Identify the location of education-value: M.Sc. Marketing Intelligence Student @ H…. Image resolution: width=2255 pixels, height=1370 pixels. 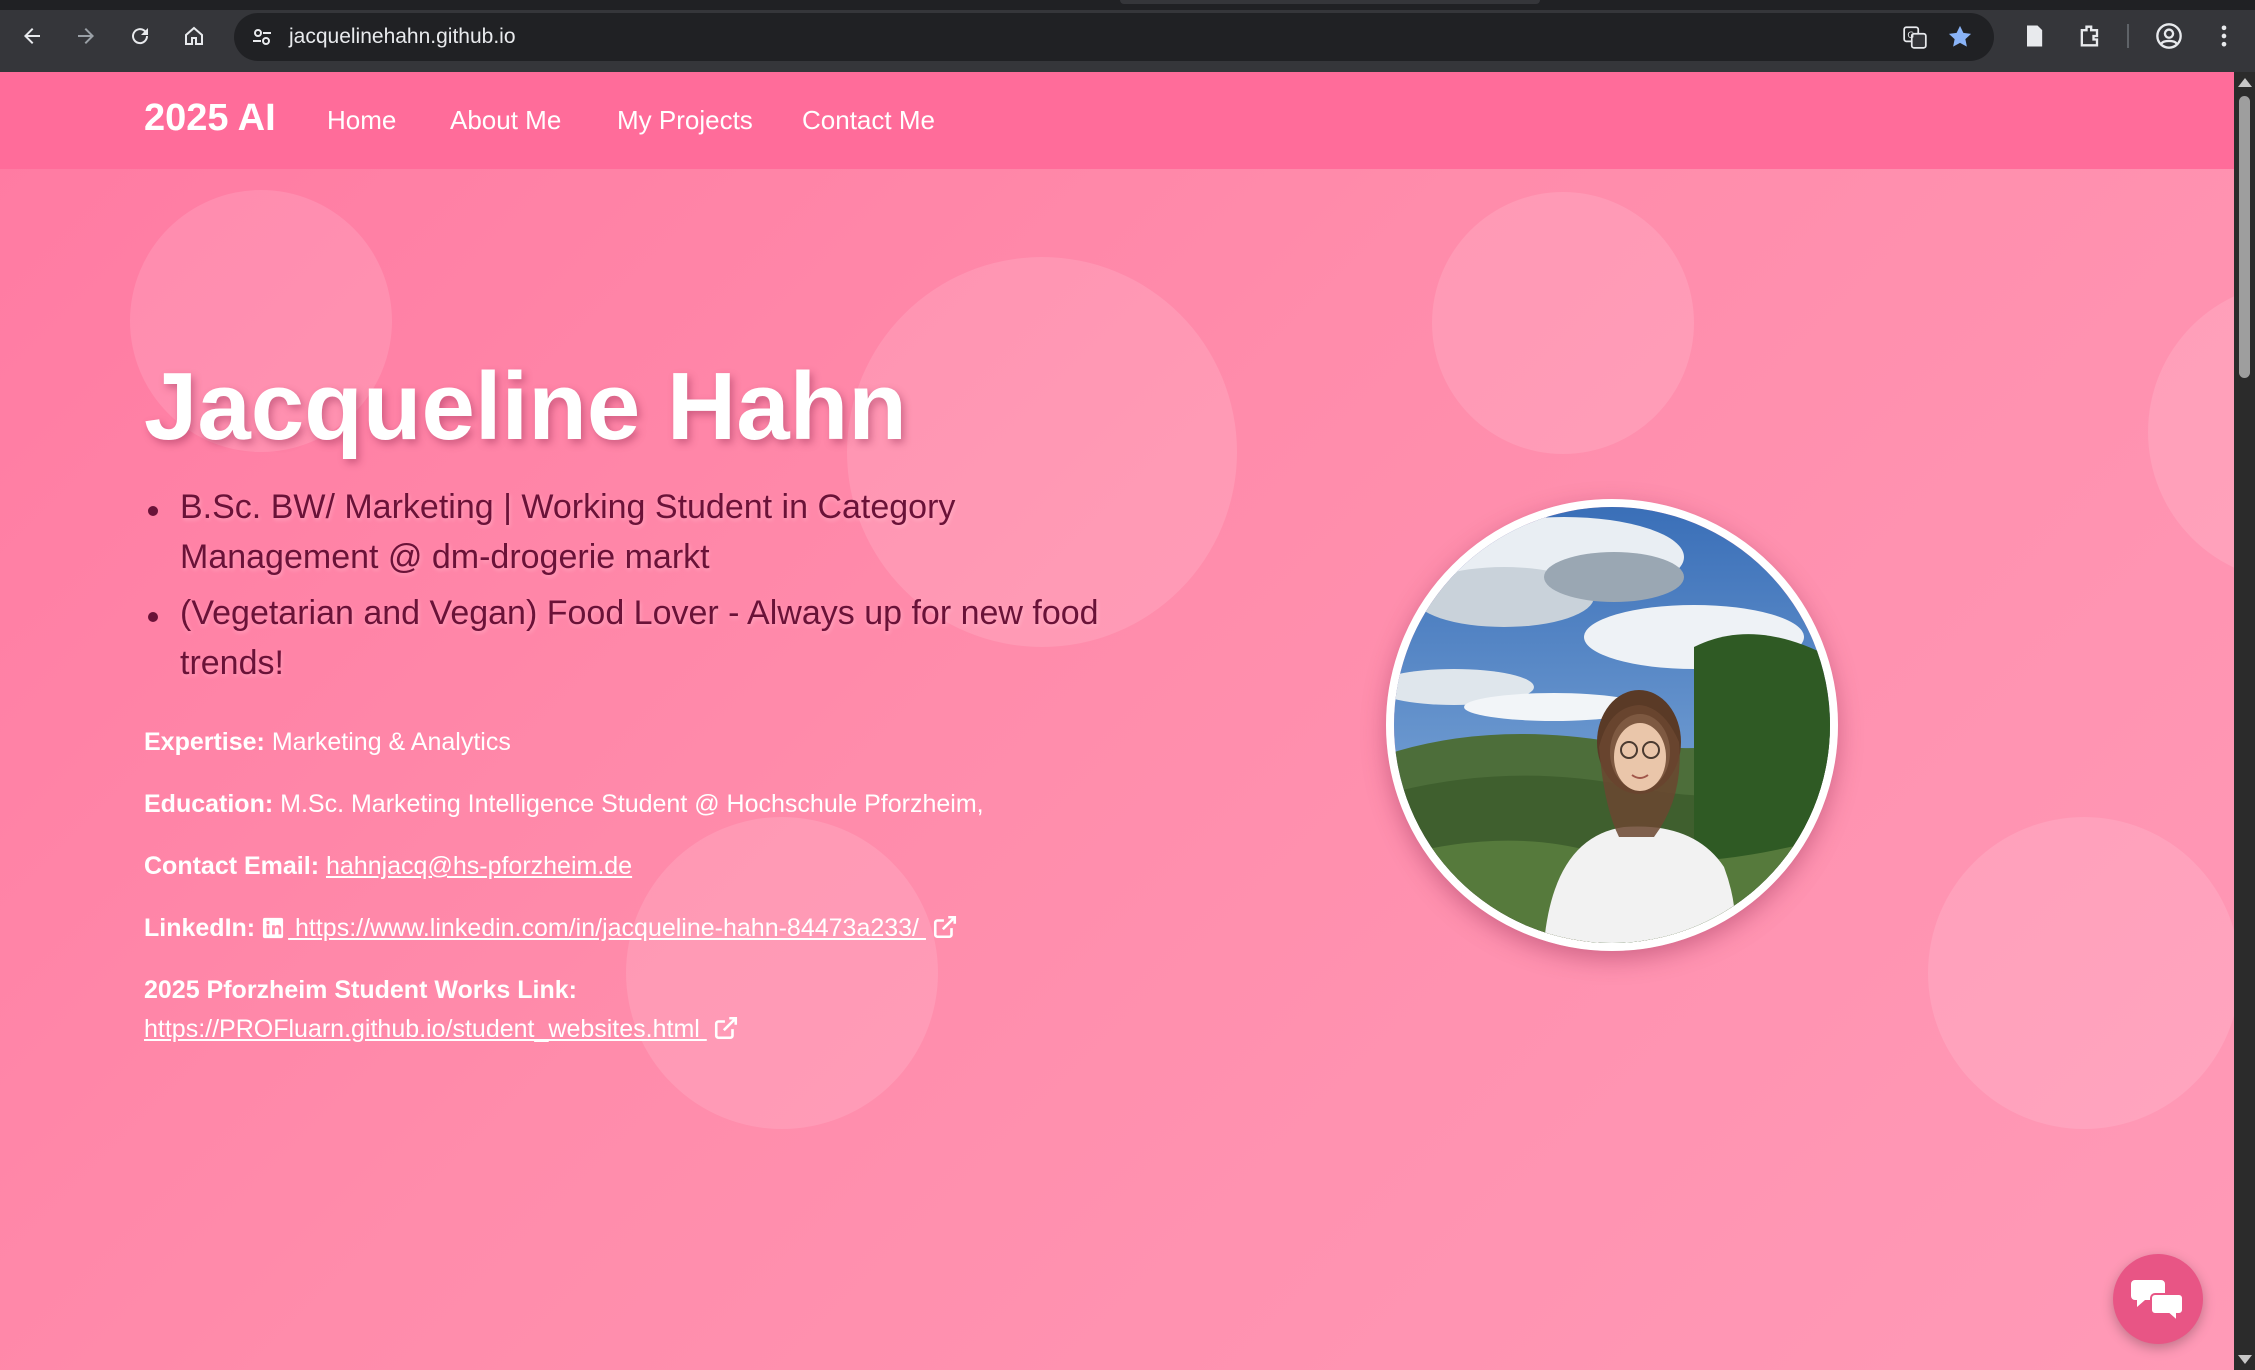
(632, 804).